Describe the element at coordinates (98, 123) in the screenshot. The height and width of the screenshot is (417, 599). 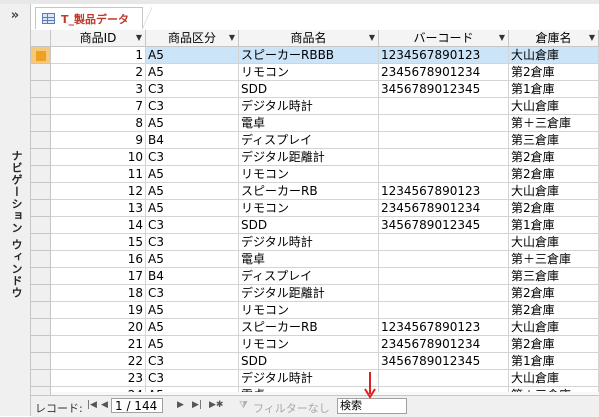
I see `cell-id: 8` at that location.